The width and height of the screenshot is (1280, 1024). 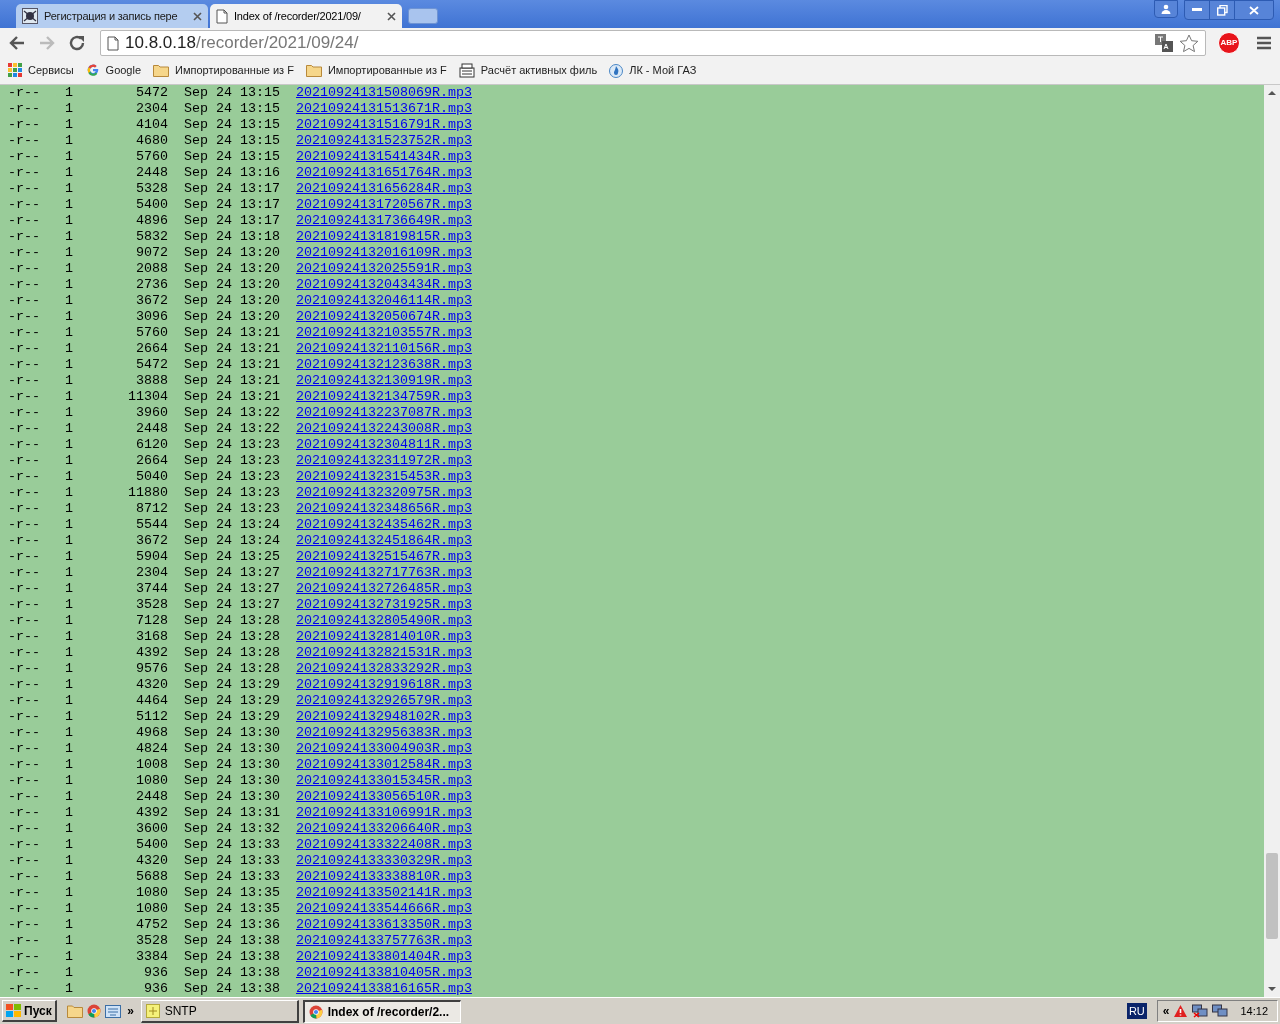 I want to click on star-icon, so click(x=1189, y=43).